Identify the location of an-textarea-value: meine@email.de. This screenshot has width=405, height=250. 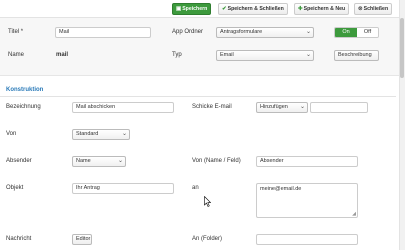
(281, 189).